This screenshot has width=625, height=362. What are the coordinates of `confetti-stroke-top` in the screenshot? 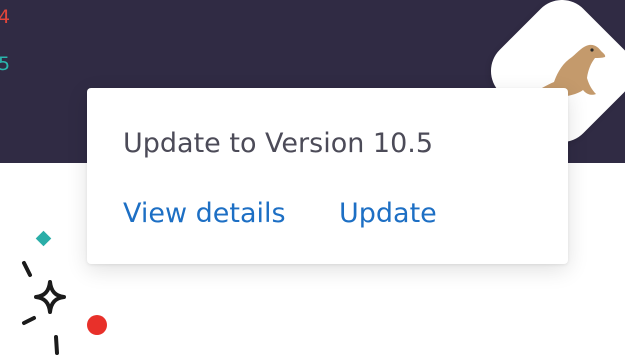 It's located at (27, 269).